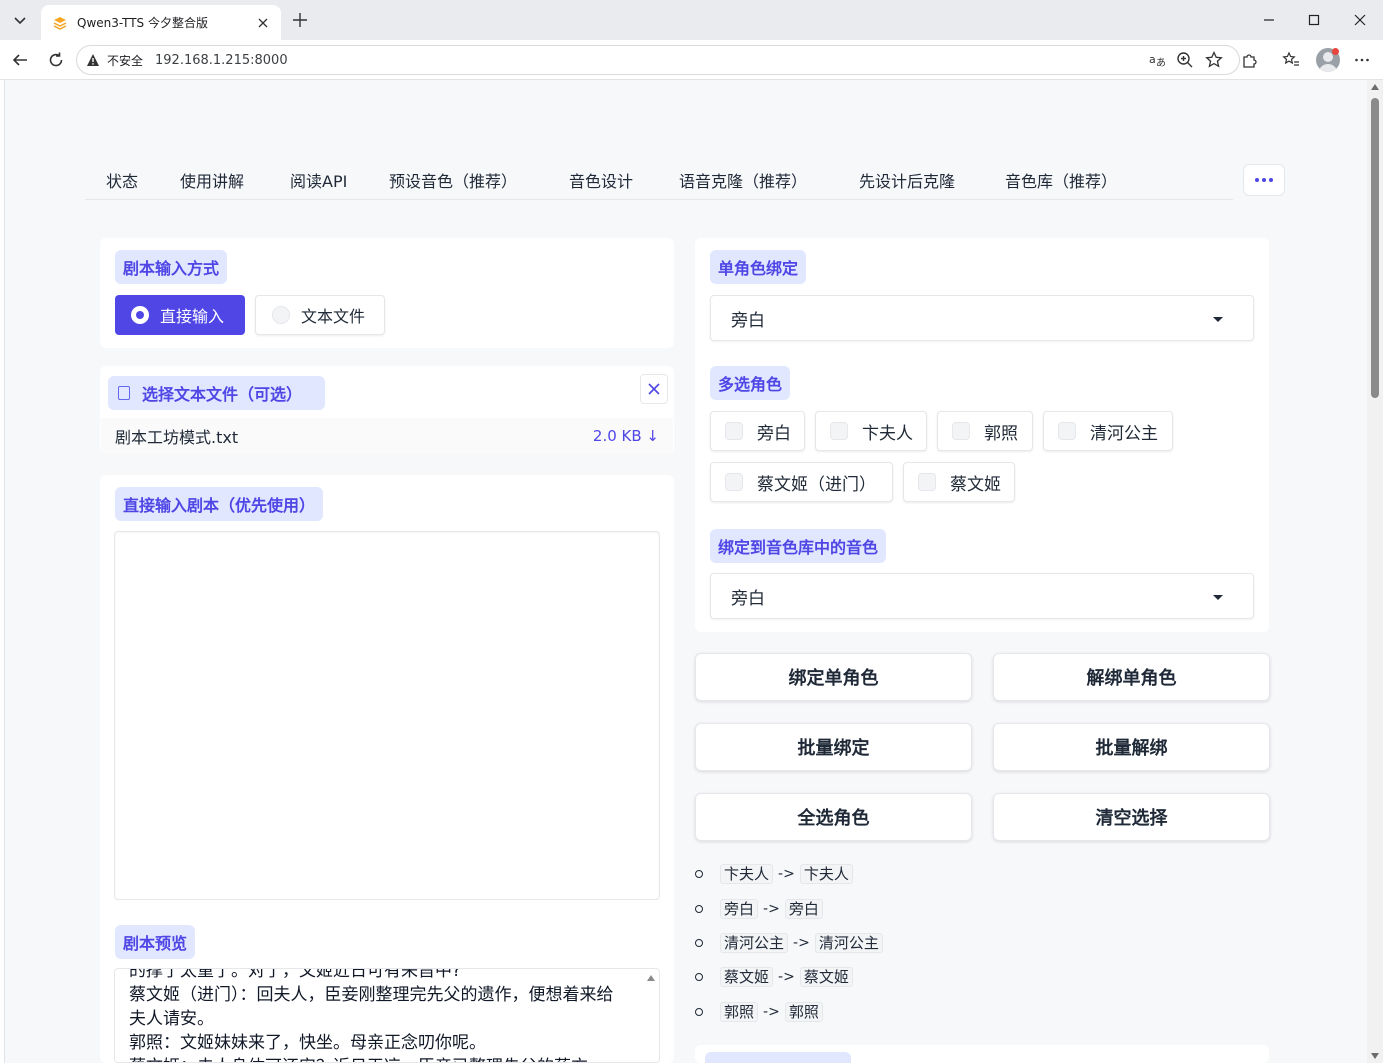 This screenshot has height=1063, width=1383. What do you see at coordinates (739, 909) in the screenshot?
I see `mapping-from: 旁白` at bounding box center [739, 909].